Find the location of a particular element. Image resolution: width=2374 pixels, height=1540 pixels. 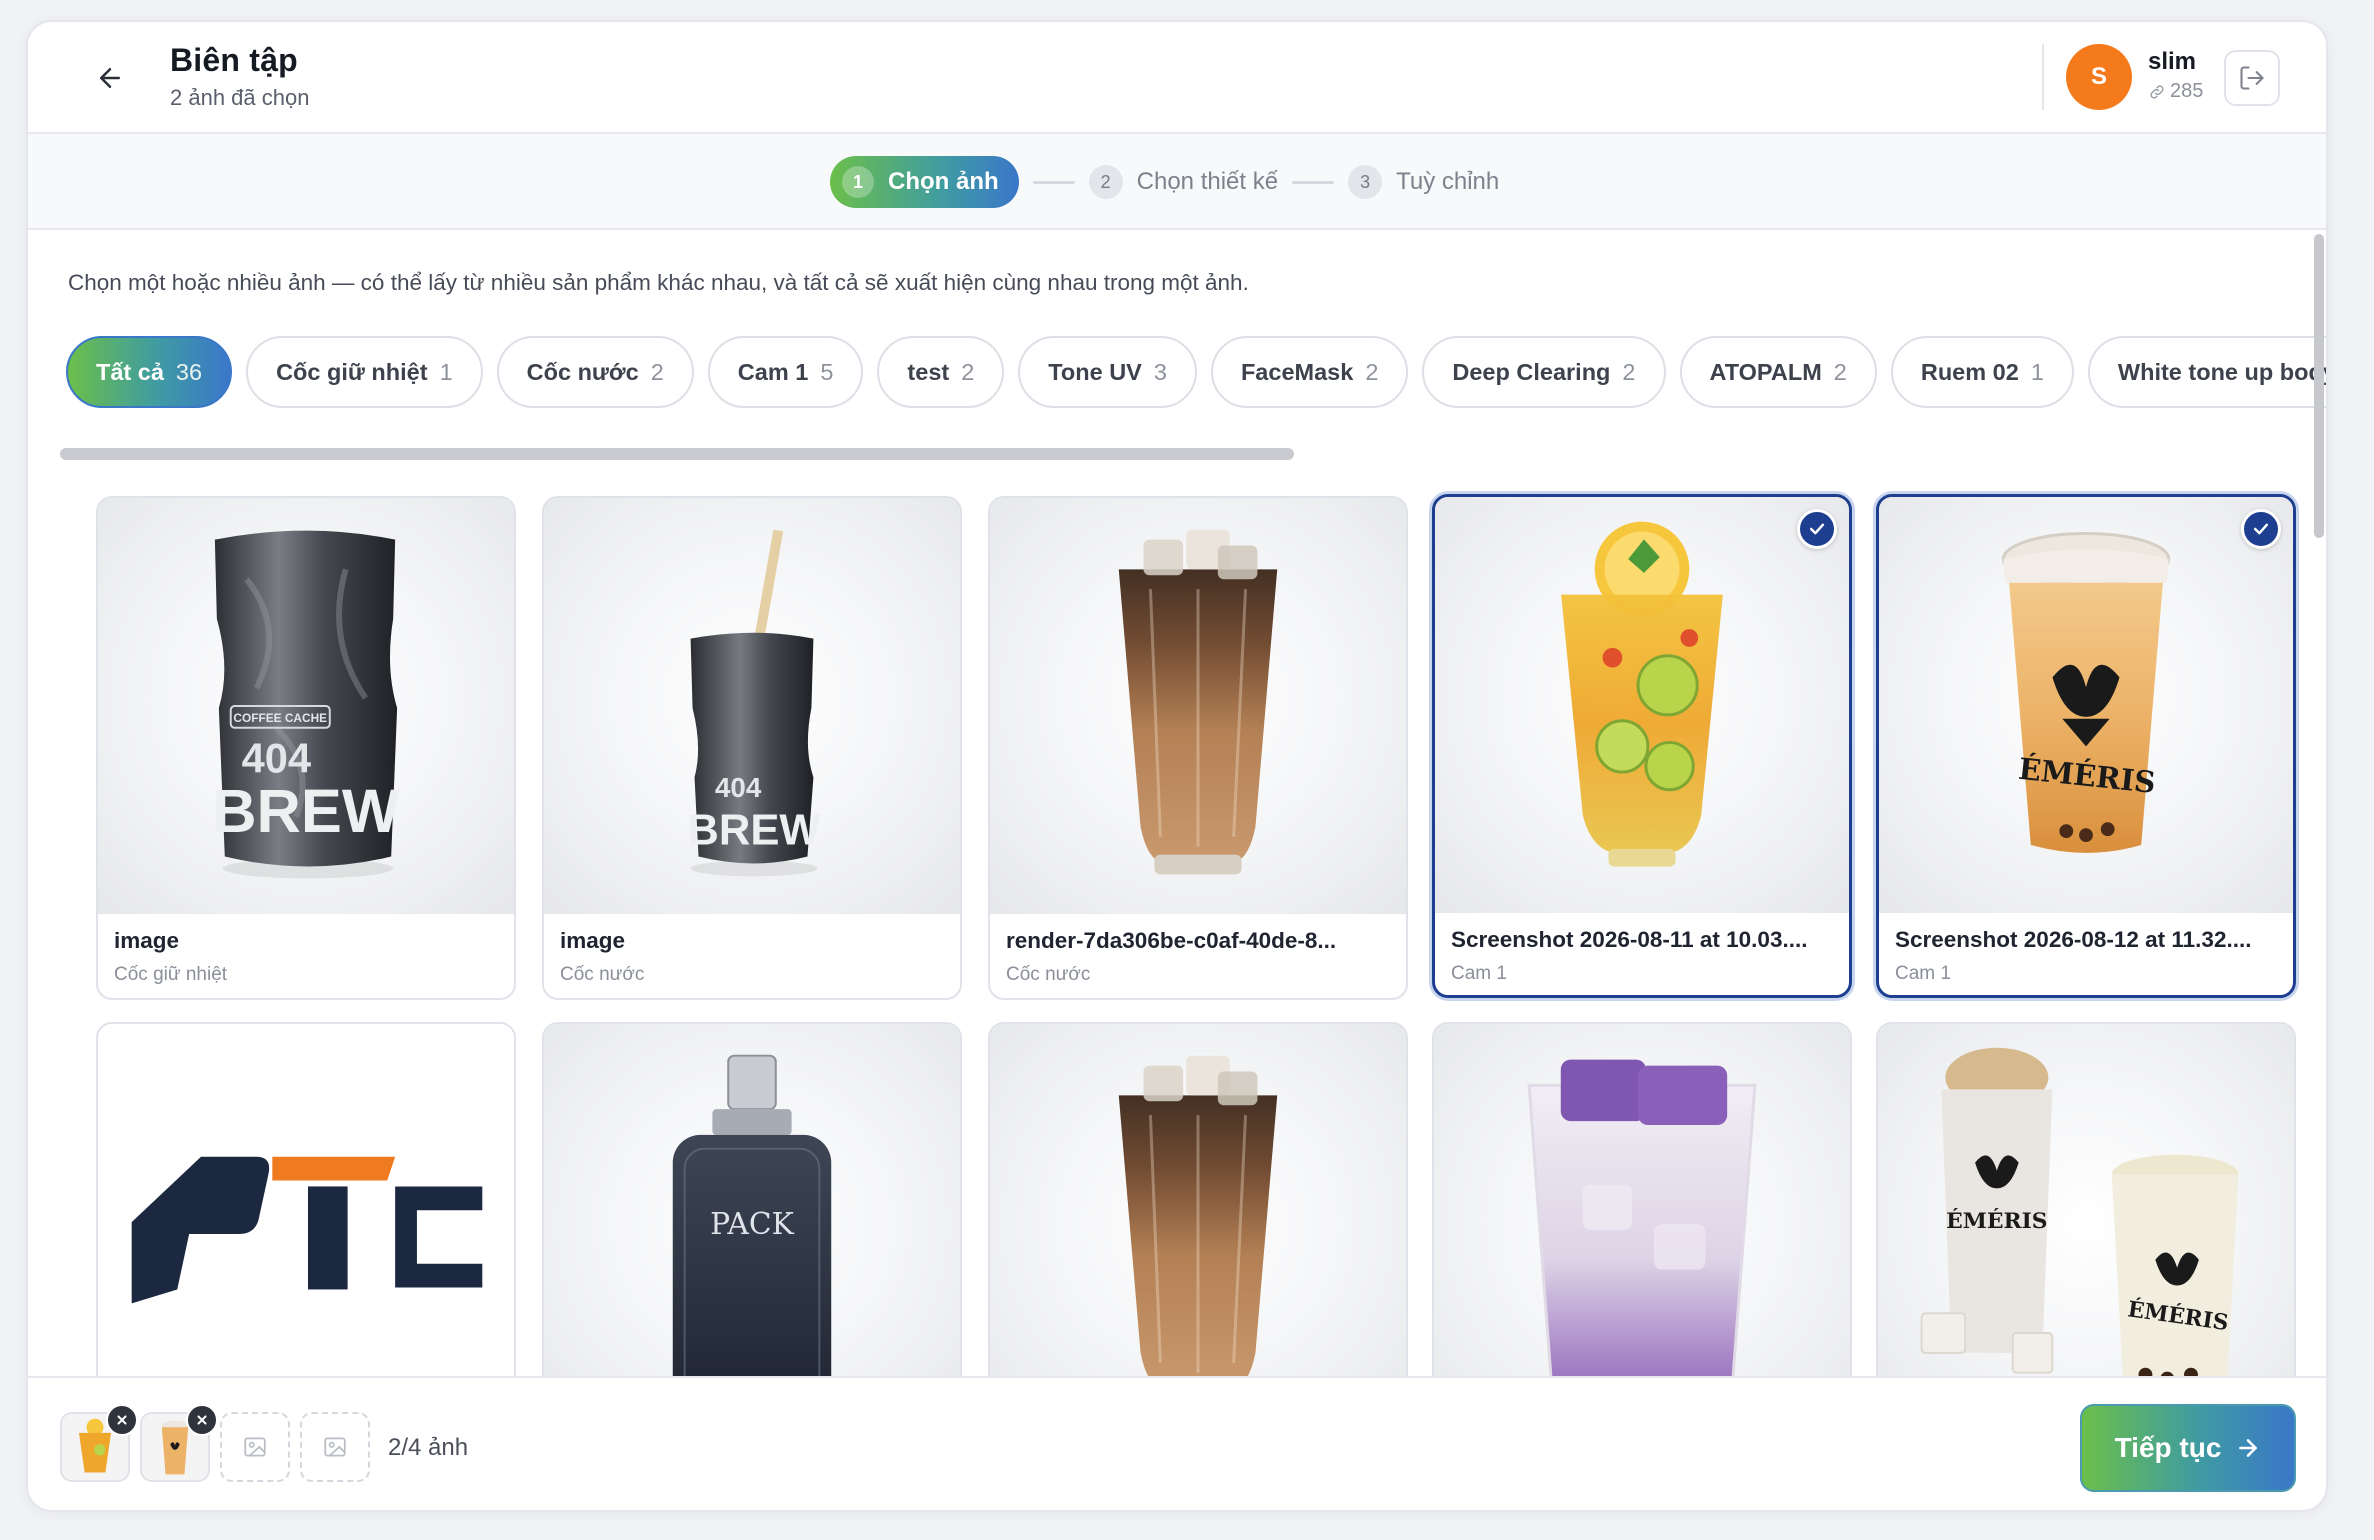

filter-chip: FaceMask 2 is located at coordinates (1309, 372).